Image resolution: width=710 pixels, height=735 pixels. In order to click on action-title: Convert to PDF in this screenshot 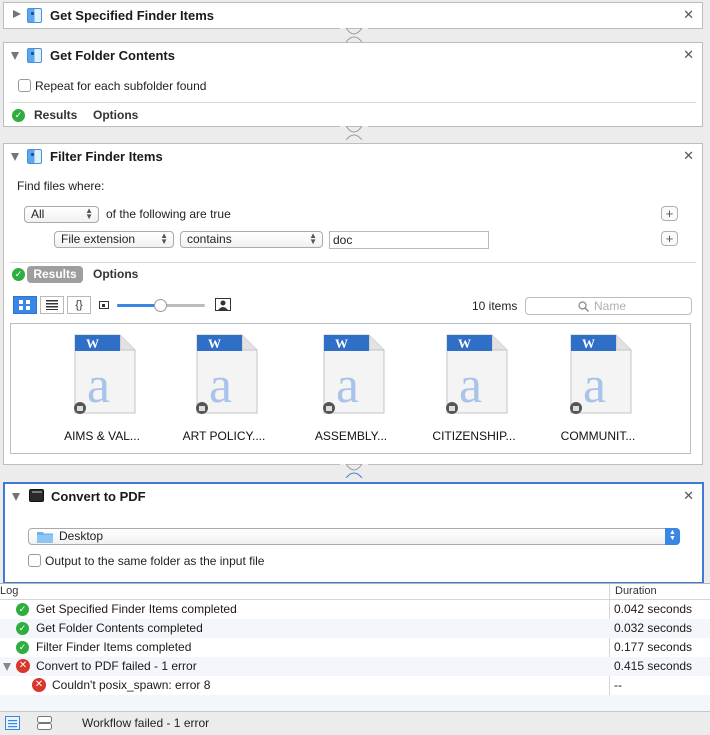, I will do `click(98, 496)`.